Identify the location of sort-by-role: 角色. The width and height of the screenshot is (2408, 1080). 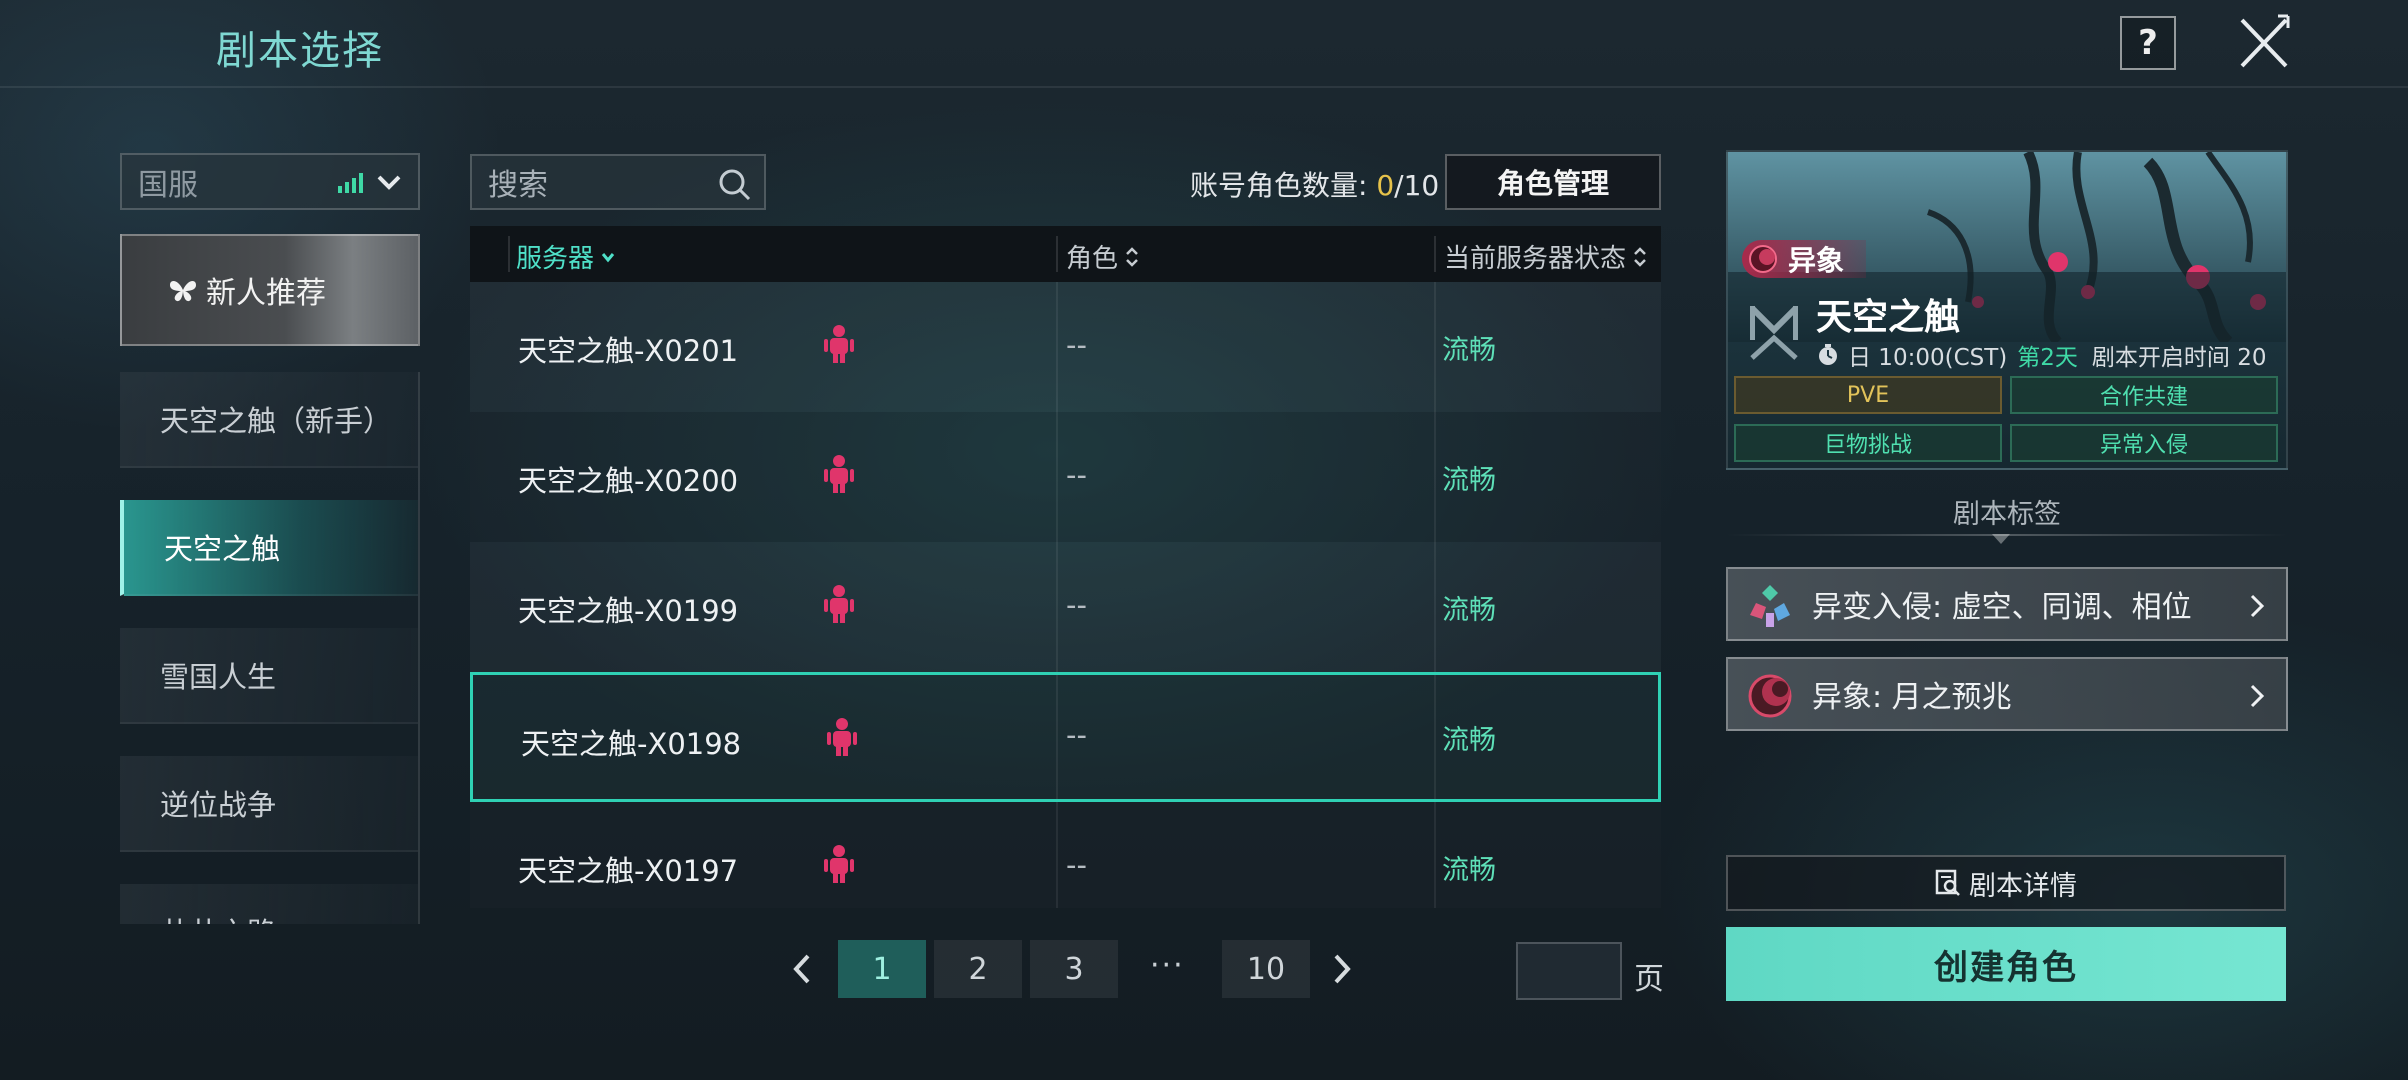
(1103, 256).